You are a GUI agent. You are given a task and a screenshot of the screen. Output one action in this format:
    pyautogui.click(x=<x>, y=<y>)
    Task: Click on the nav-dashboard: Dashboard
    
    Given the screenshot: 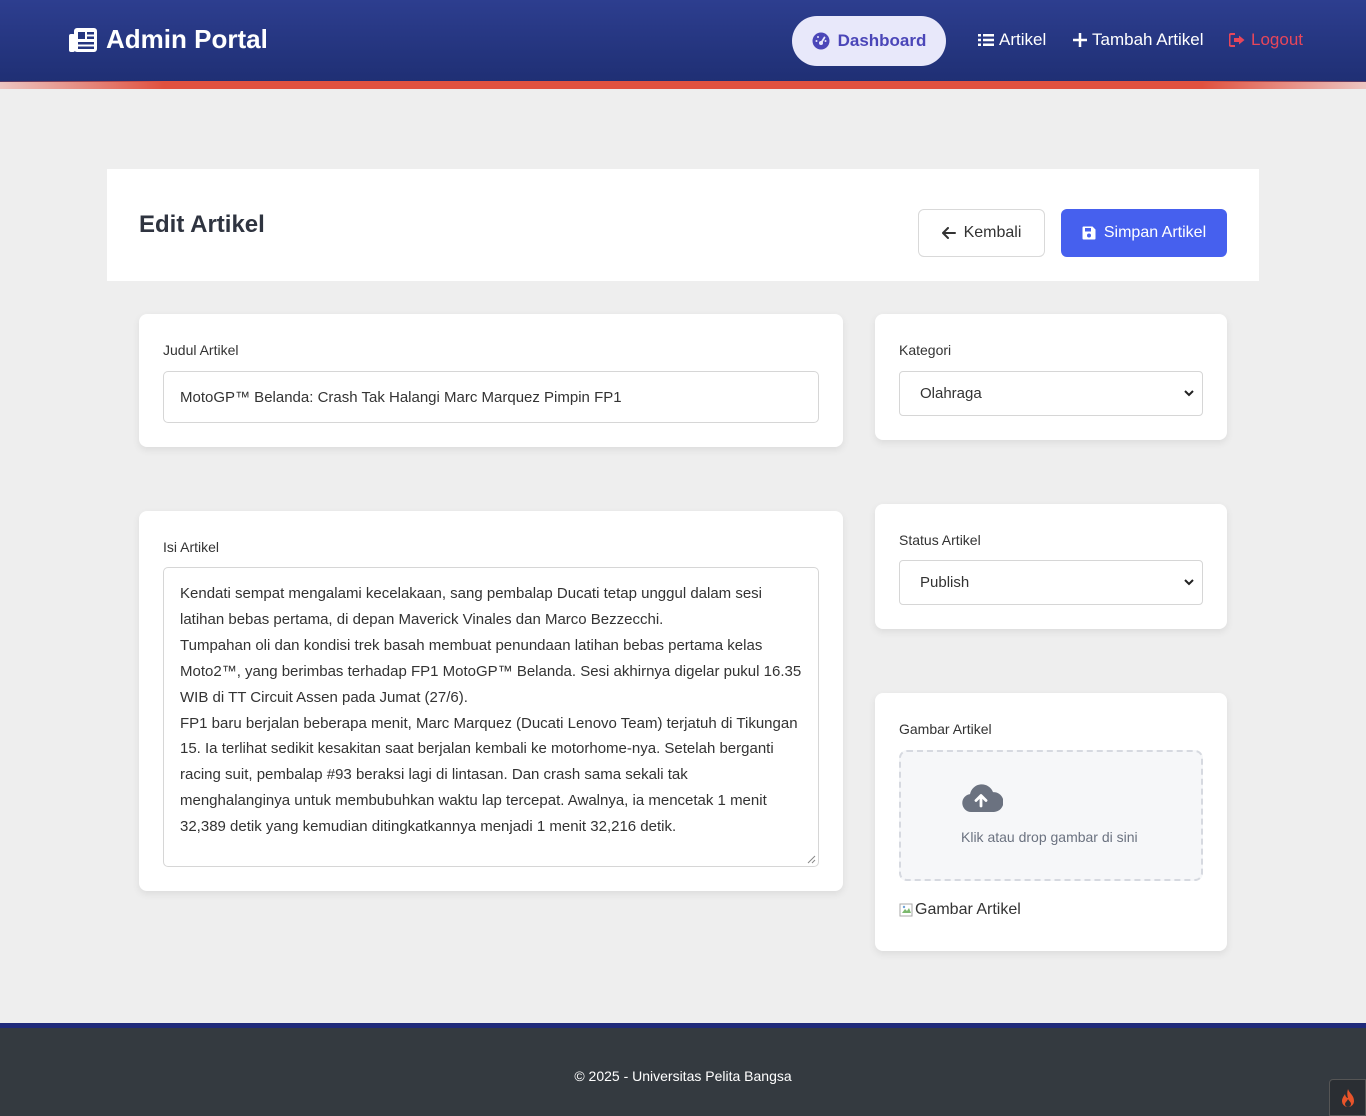 What is the action you would take?
    pyautogui.click(x=869, y=41)
    